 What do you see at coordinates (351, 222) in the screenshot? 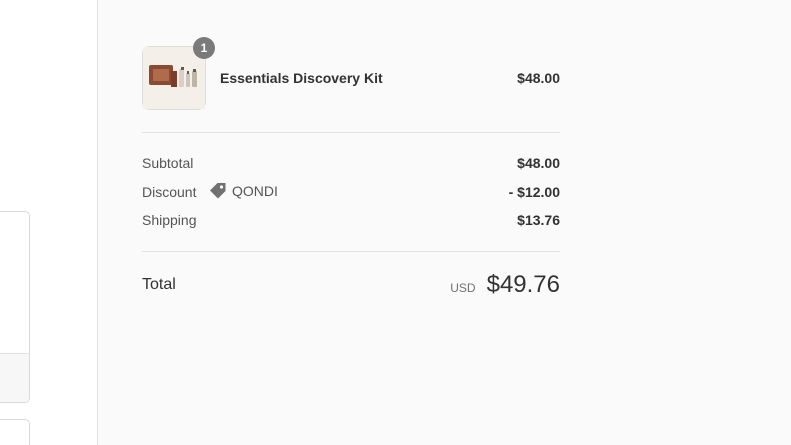
I see `shipping-row: Shipping $13.76` at bounding box center [351, 222].